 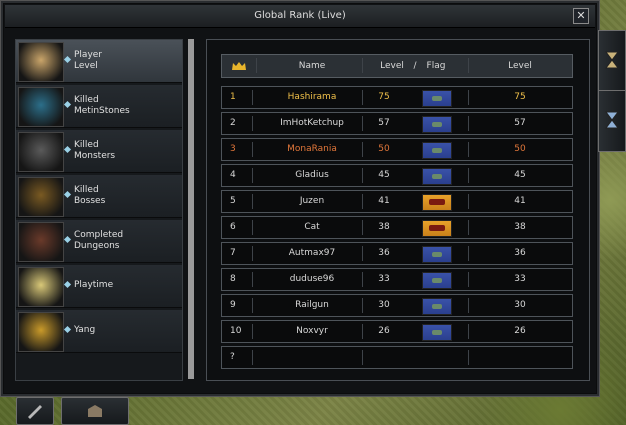 I want to click on warrior-portrait-icon, so click(x=41, y=62).